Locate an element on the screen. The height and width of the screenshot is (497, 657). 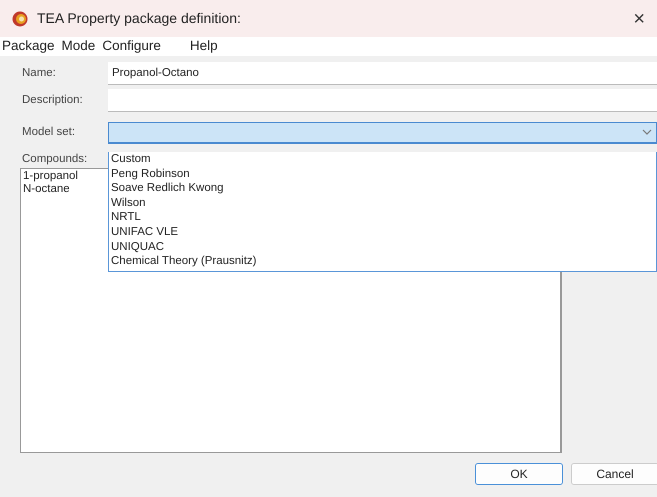
menu-item: Help is located at coordinates (205, 46).